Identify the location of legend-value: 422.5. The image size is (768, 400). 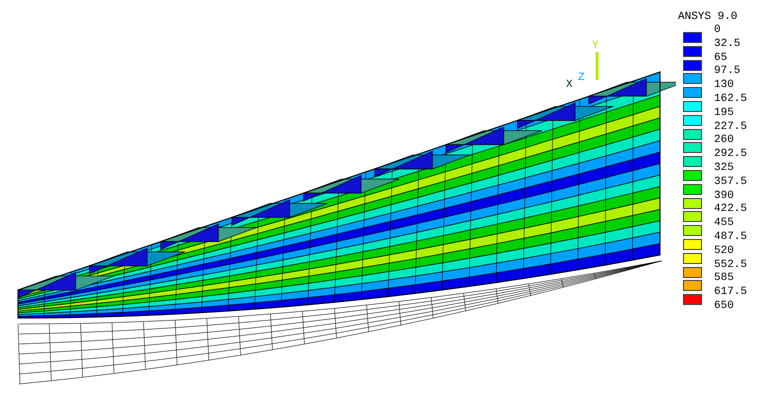
(731, 210).